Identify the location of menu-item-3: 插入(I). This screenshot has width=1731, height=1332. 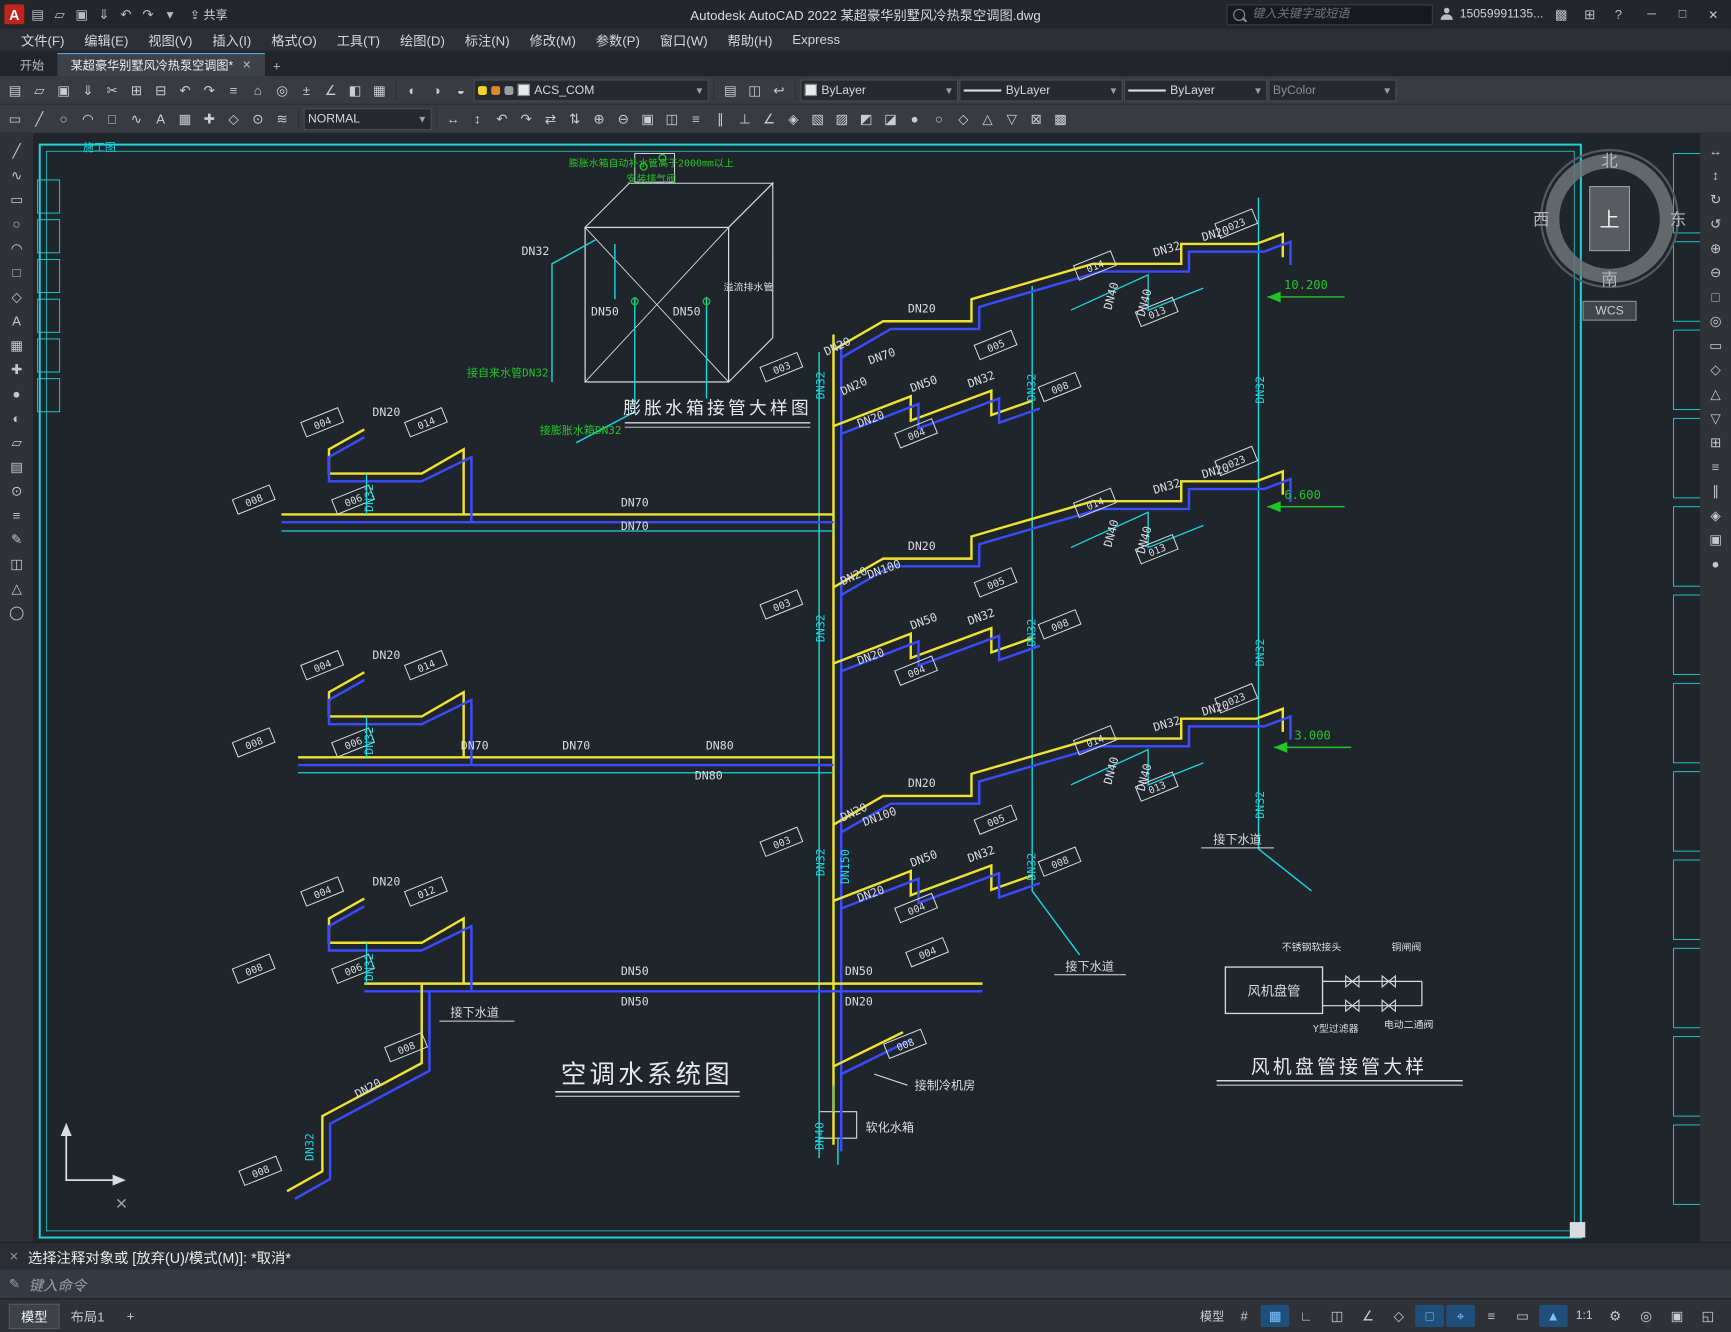
(231, 40).